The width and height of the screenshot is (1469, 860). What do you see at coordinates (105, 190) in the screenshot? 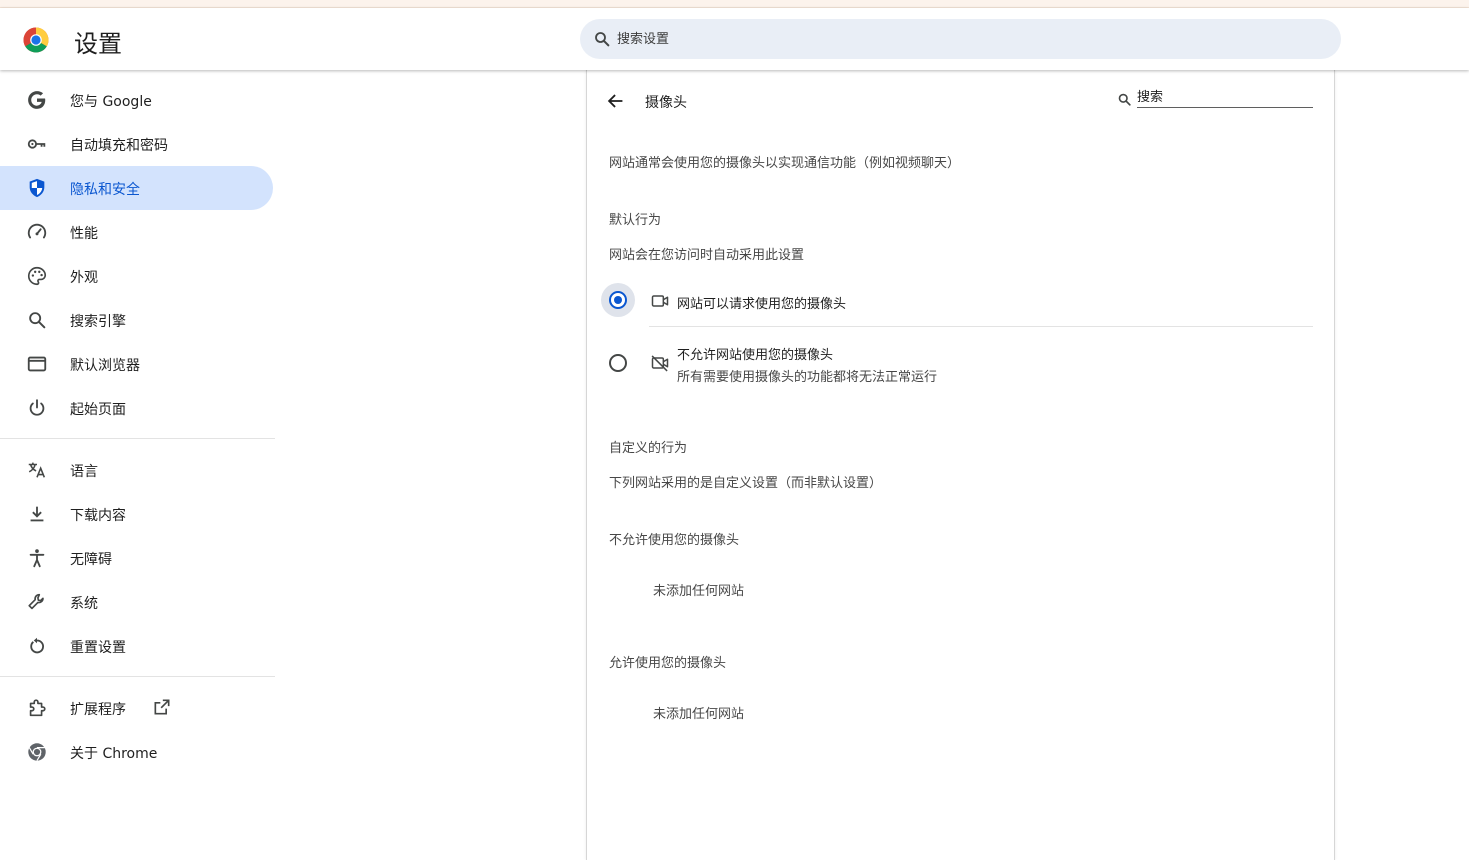
I see `sidebar-item-label: 隐私和安全` at bounding box center [105, 190].